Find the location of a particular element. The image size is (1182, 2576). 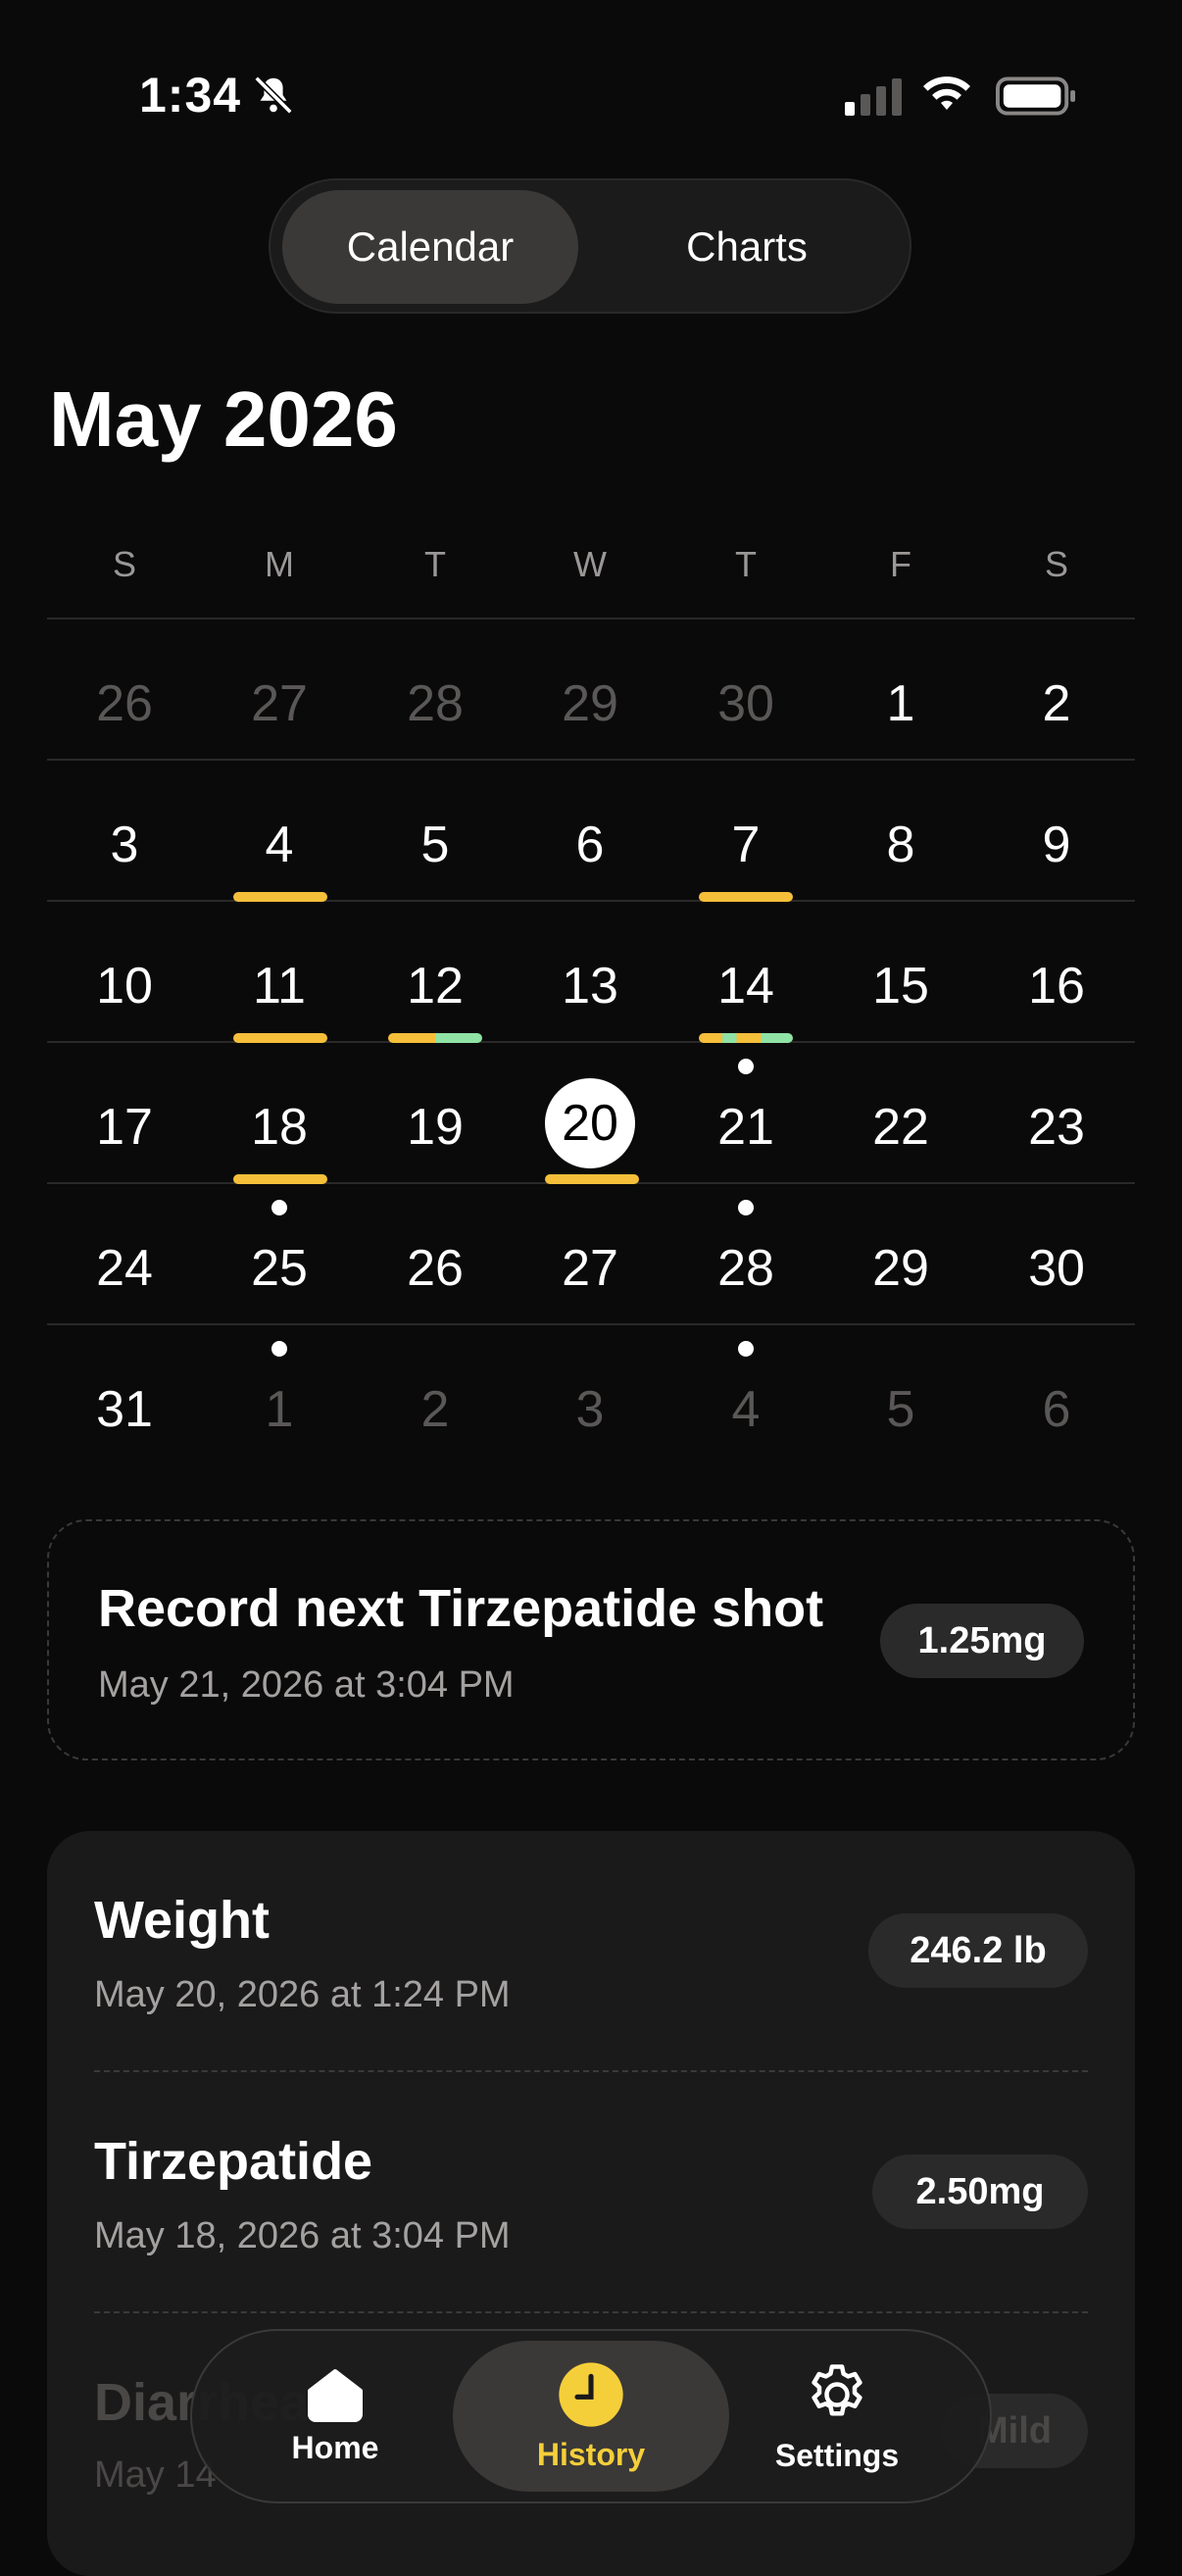

value-badge: 2.50mg is located at coordinates (980, 2192).